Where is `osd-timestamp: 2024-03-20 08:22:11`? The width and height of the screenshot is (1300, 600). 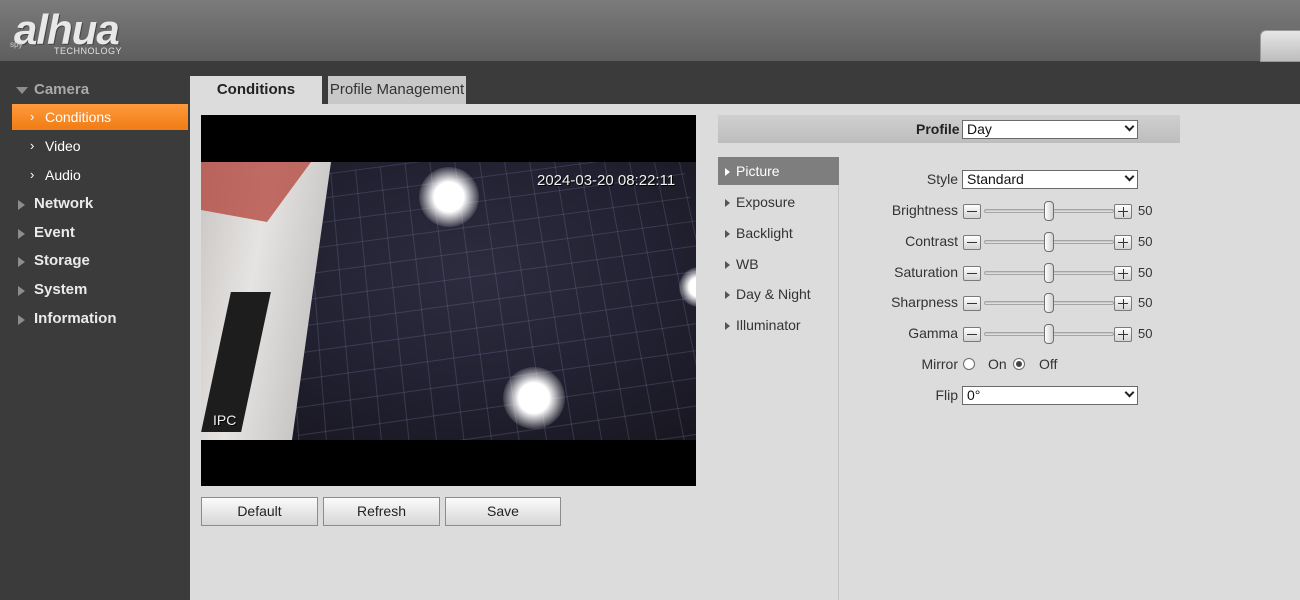 osd-timestamp: 2024-03-20 08:22:11 is located at coordinates (606, 180).